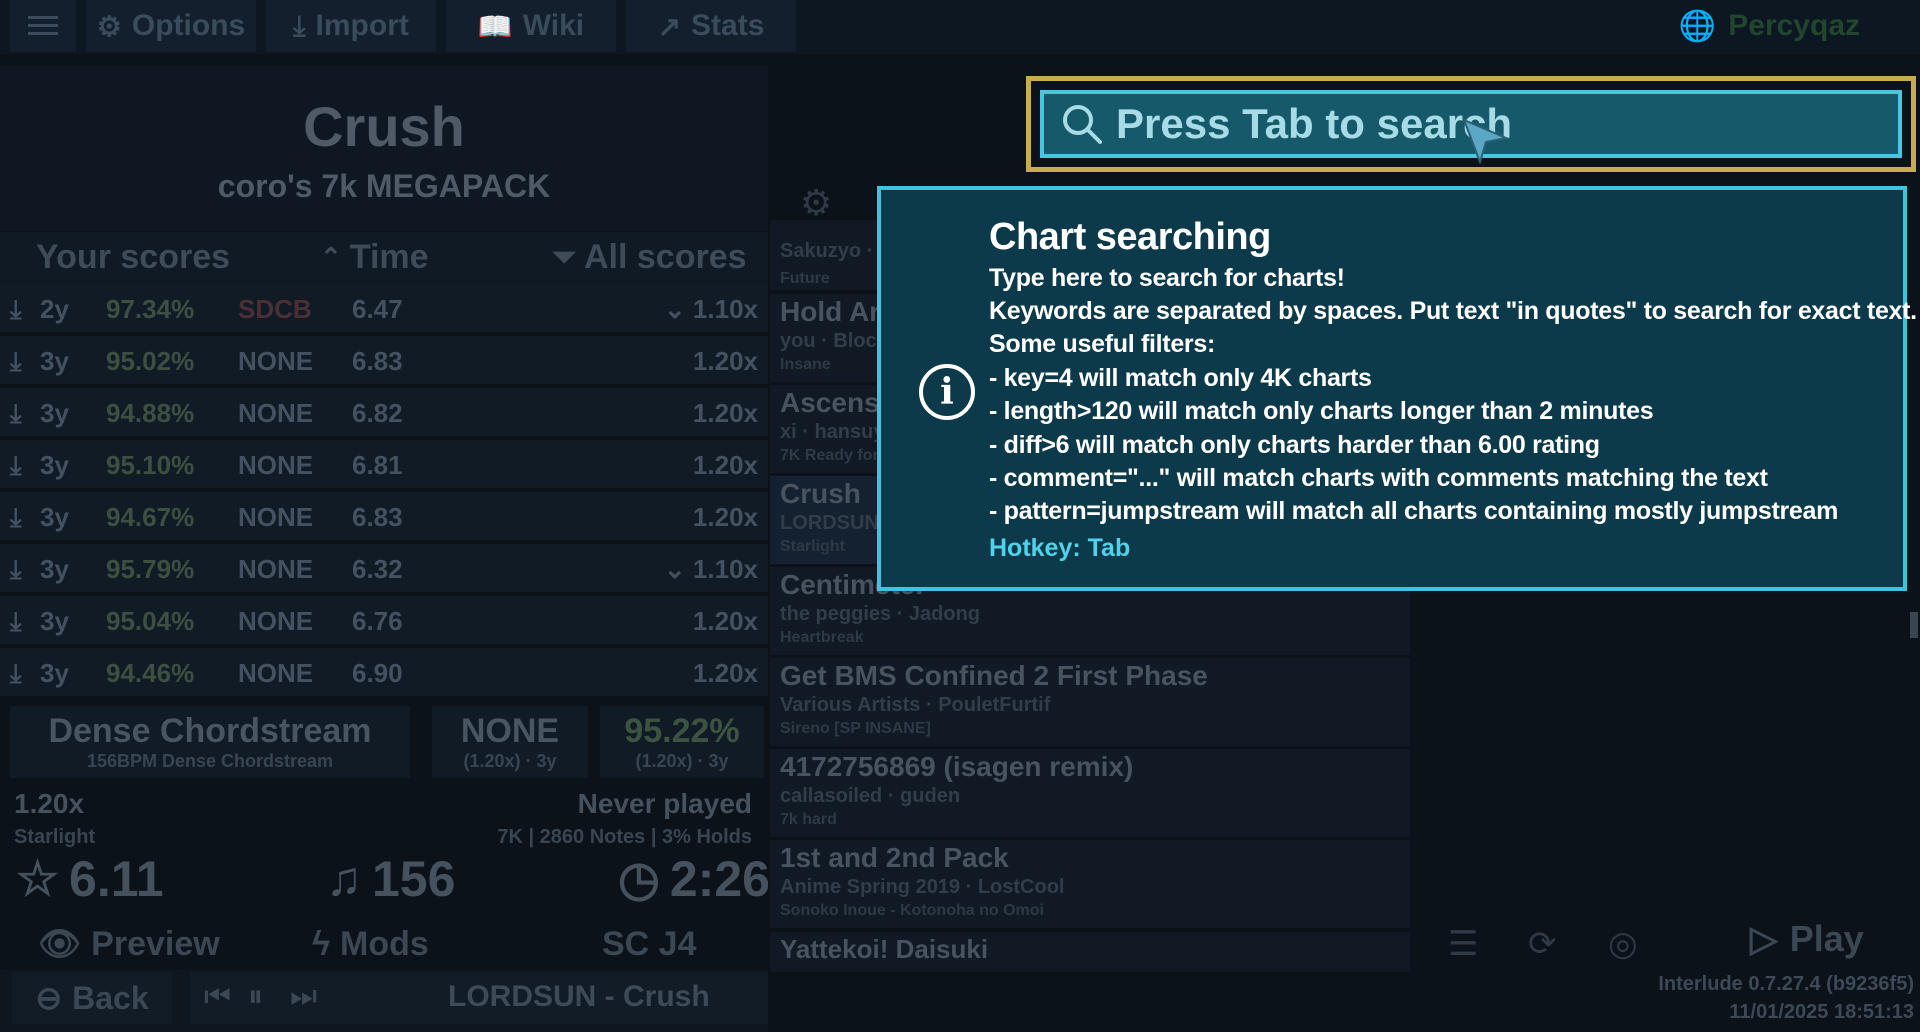 Image resolution: width=1920 pixels, height=1032 pixels. I want to click on score-accuracy: 95.02%, so click(150, 361).